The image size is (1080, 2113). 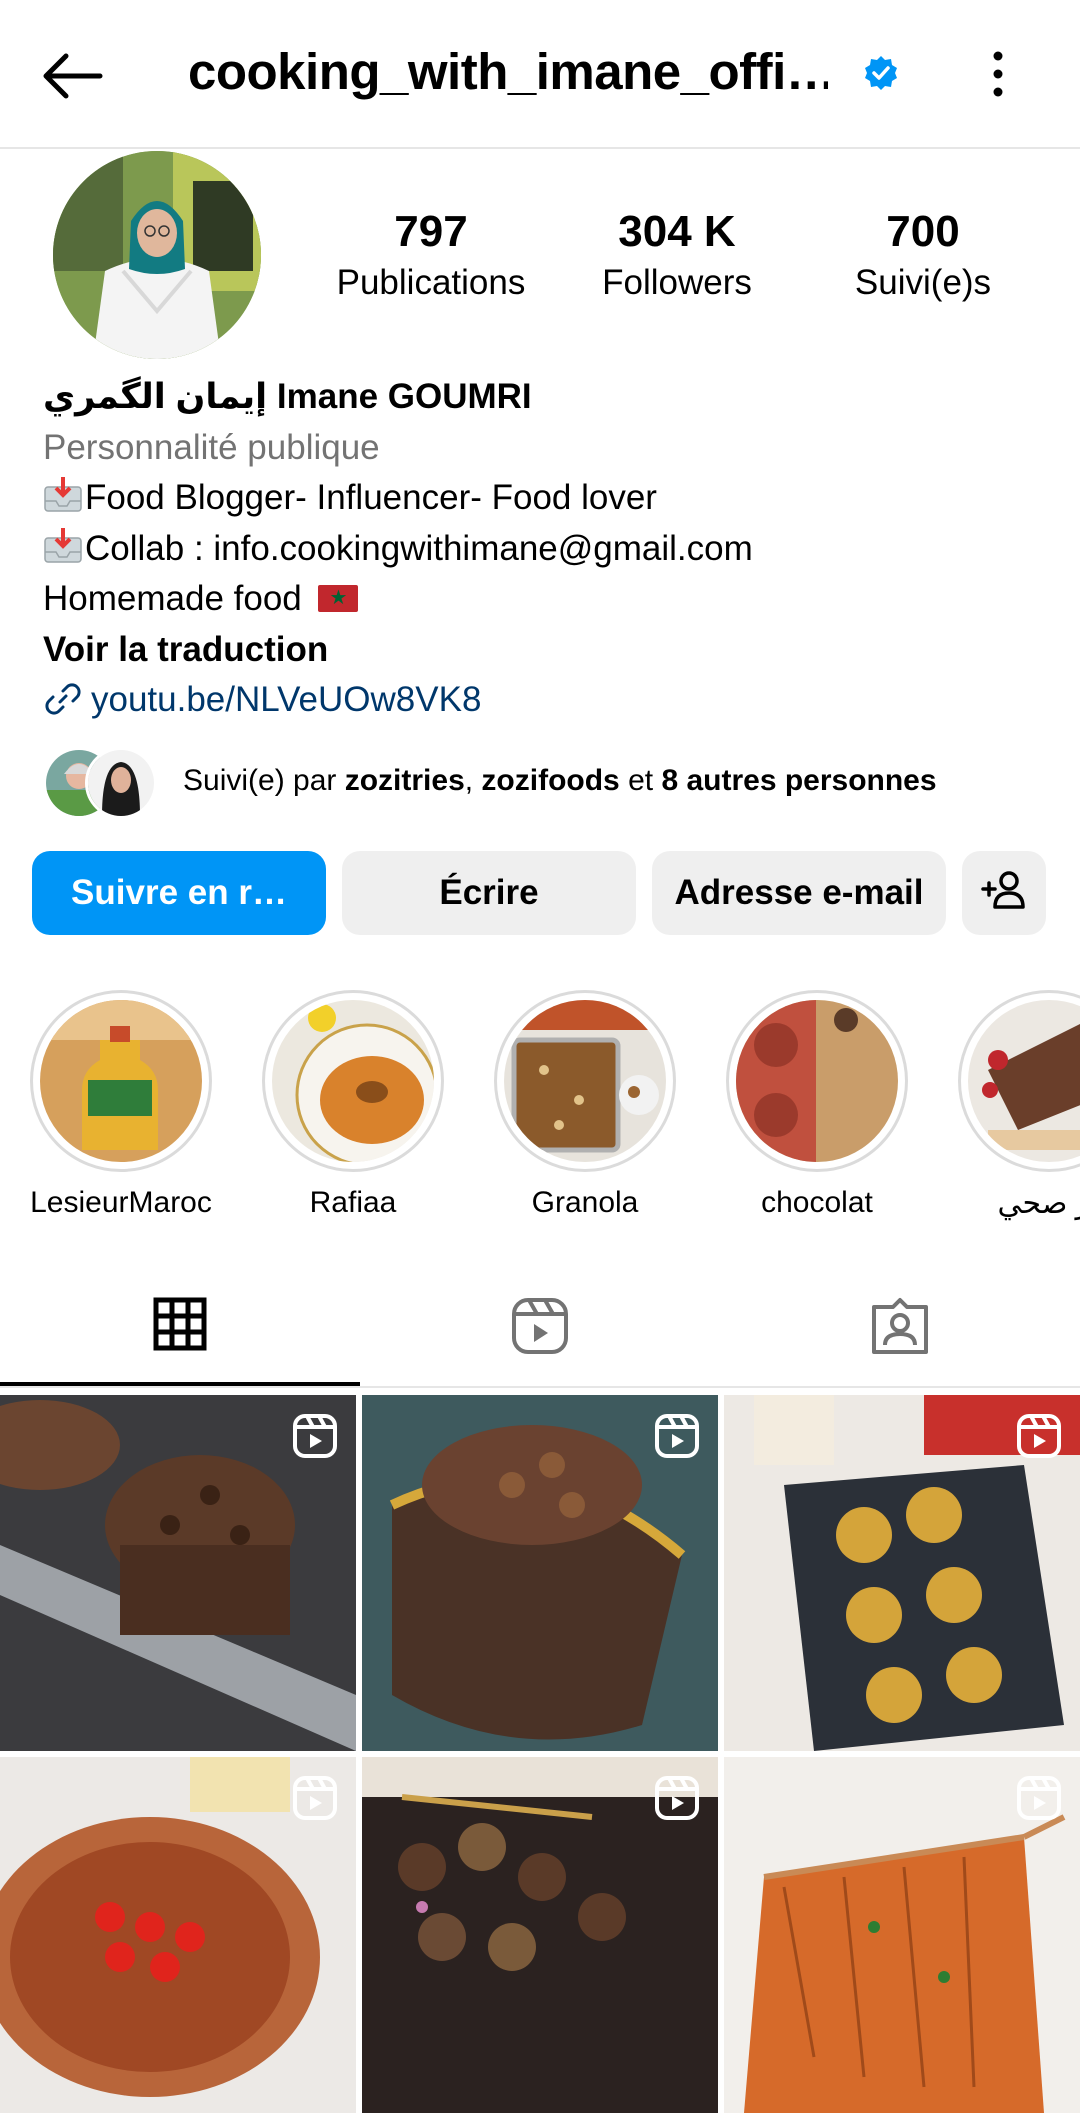 What do you see at coordinates (998, 74) in the screenshot?
I see `more-options-icon` at bounding box center [998, 74].